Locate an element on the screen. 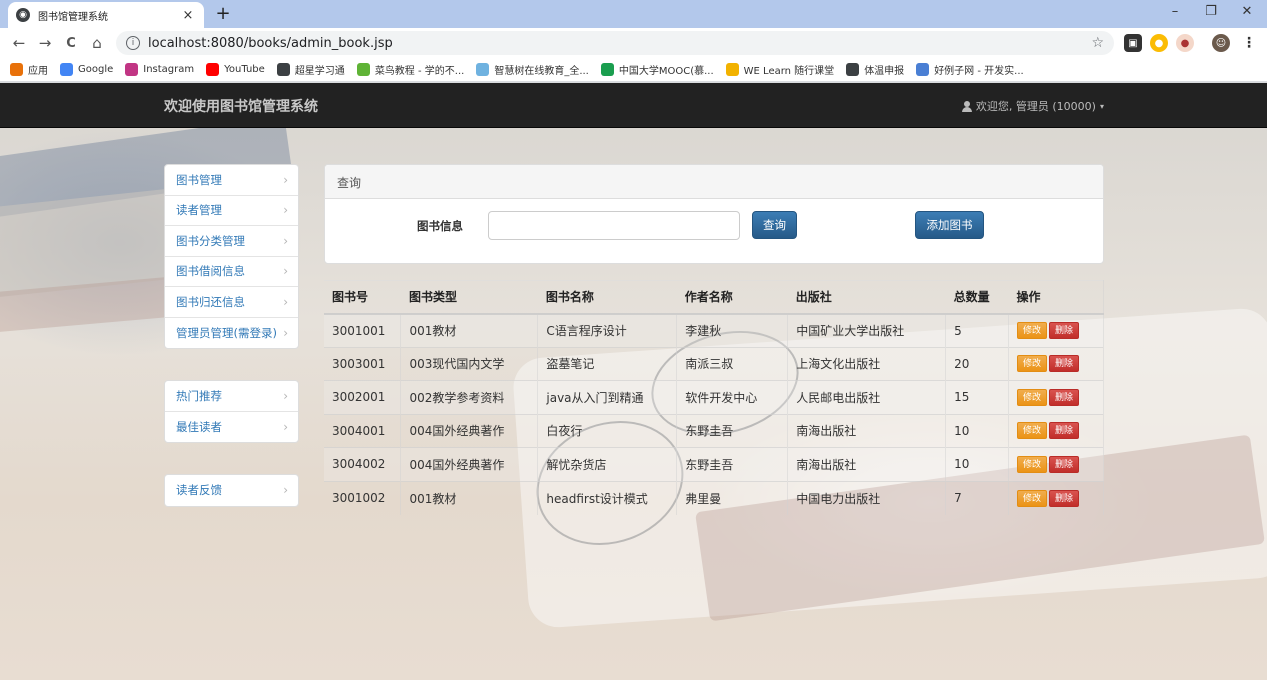  welearn-icon is located at coordinates (732, 69).